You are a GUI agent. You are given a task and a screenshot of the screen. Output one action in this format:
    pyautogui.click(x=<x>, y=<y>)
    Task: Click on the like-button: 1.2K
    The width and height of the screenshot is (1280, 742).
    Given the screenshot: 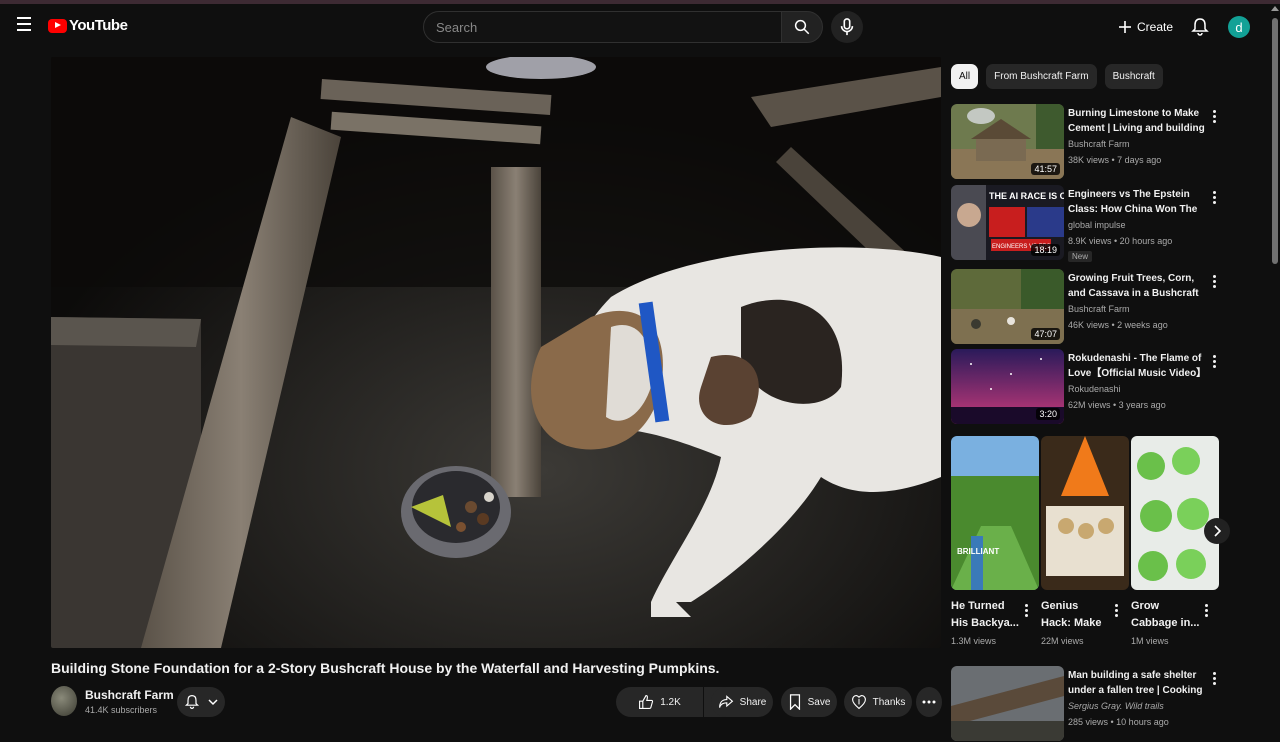 What is the action you would take?
    pyautogui.click(x=659, y=702)
    